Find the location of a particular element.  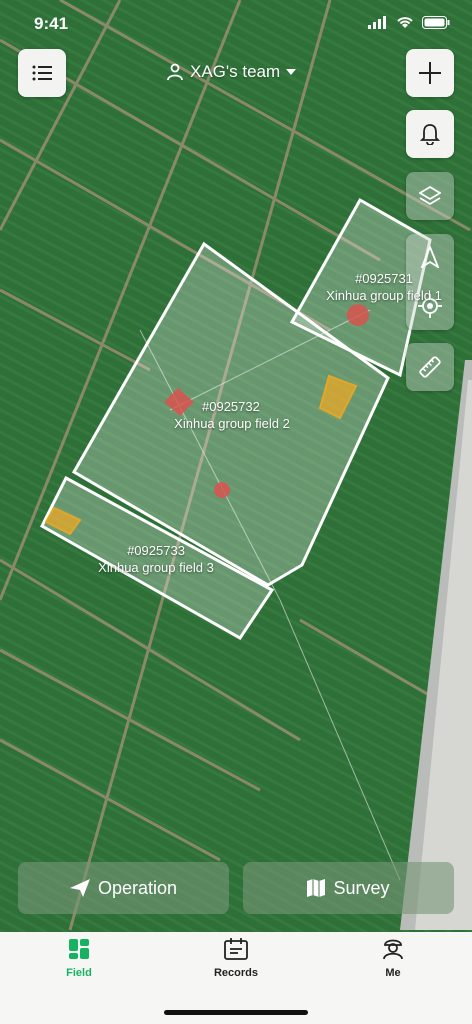

status-time: 9:41 is located at coordinates (51, 23).